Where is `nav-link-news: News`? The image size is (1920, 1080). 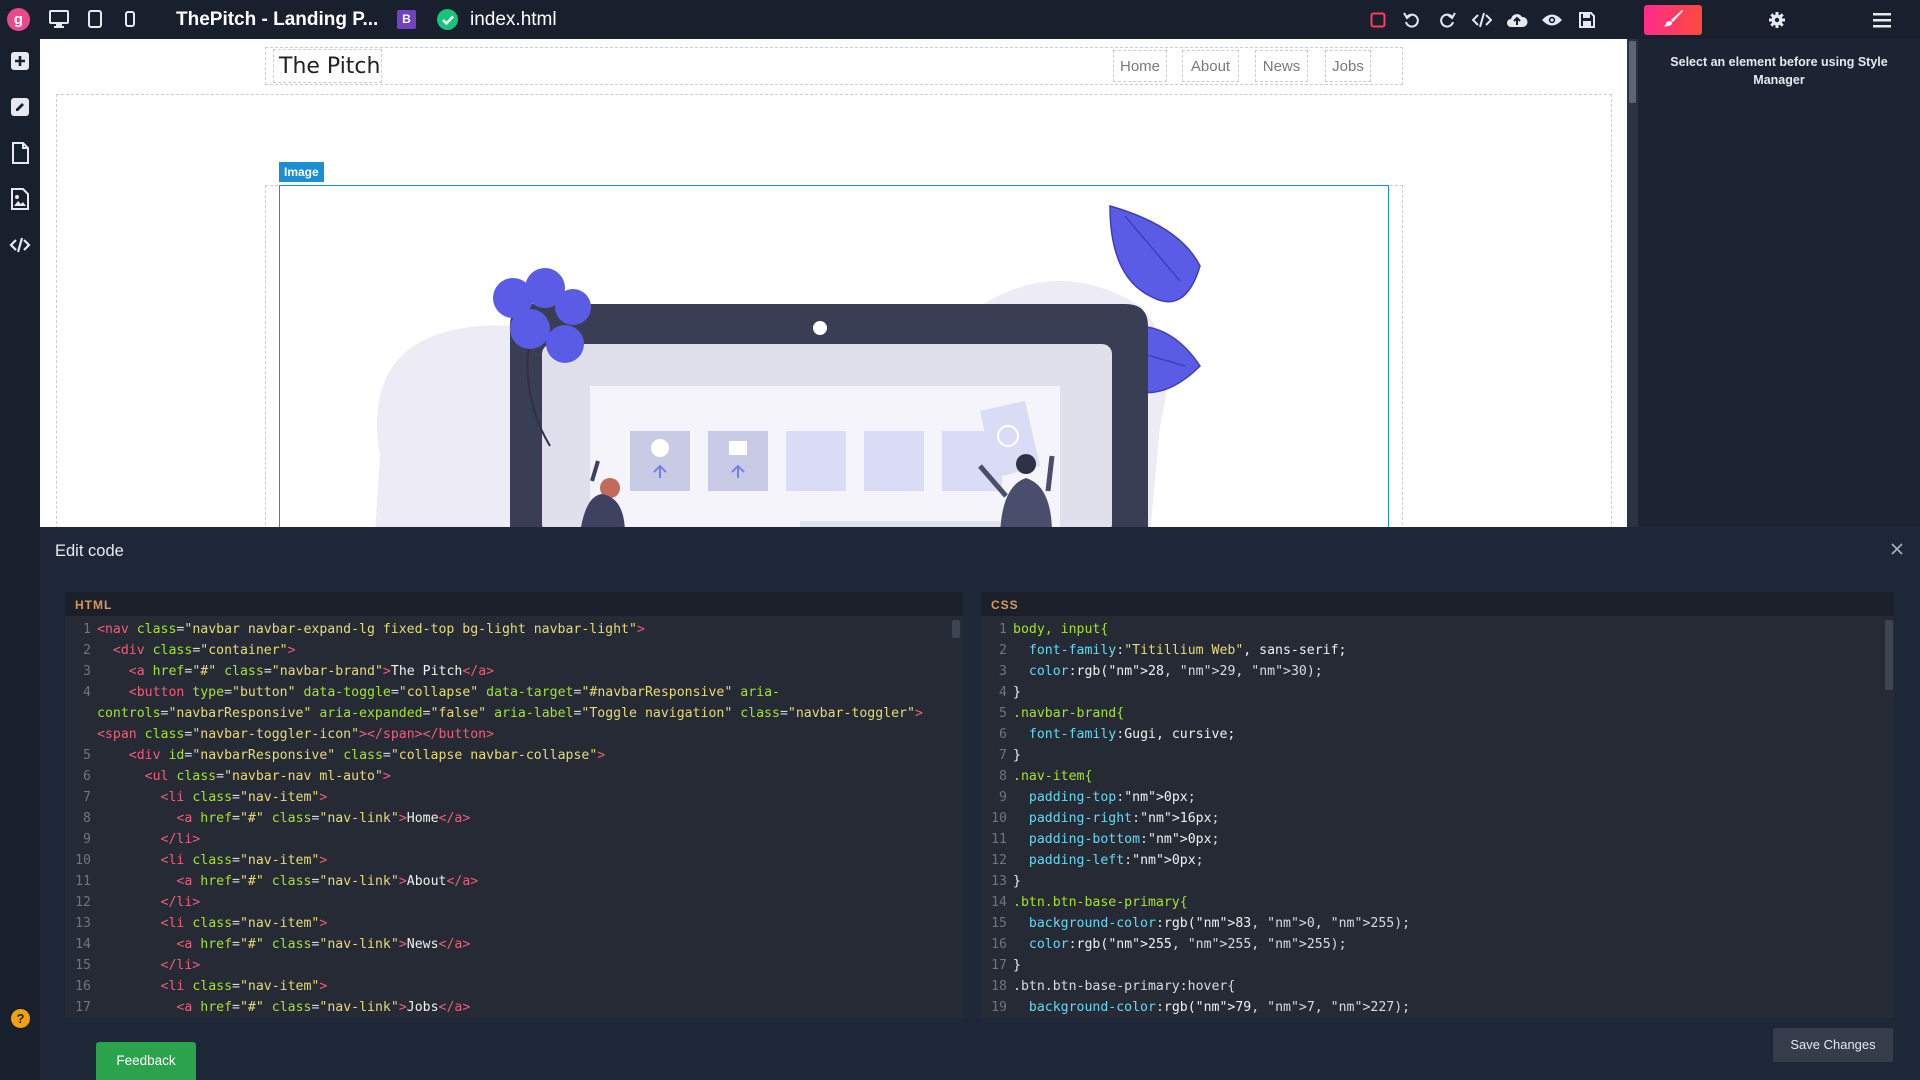
nav-link-news: News is located at coordinates (1281, 66).